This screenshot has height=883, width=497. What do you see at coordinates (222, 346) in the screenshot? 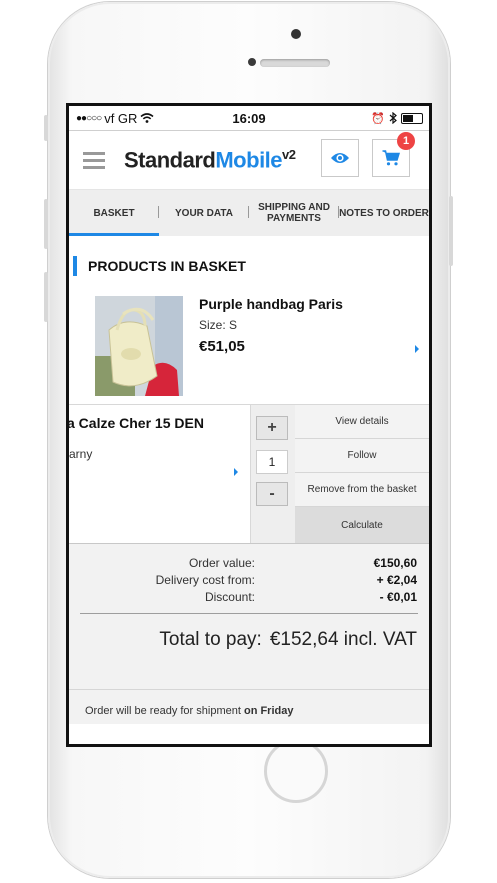
I see `product-price: €51,05` at bounding box center [222, 346].